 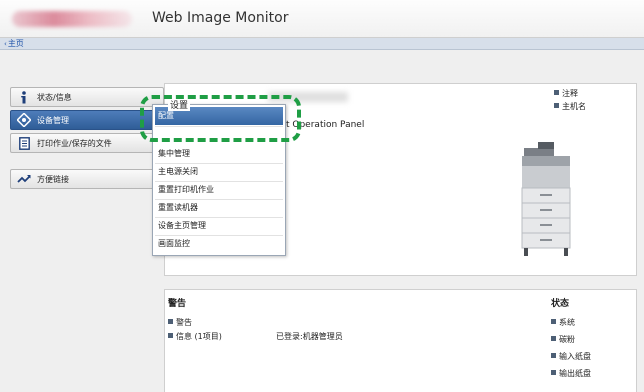 I want to click on sidebar-item-status-info: 状态/信息, so click(x=87, y=97).